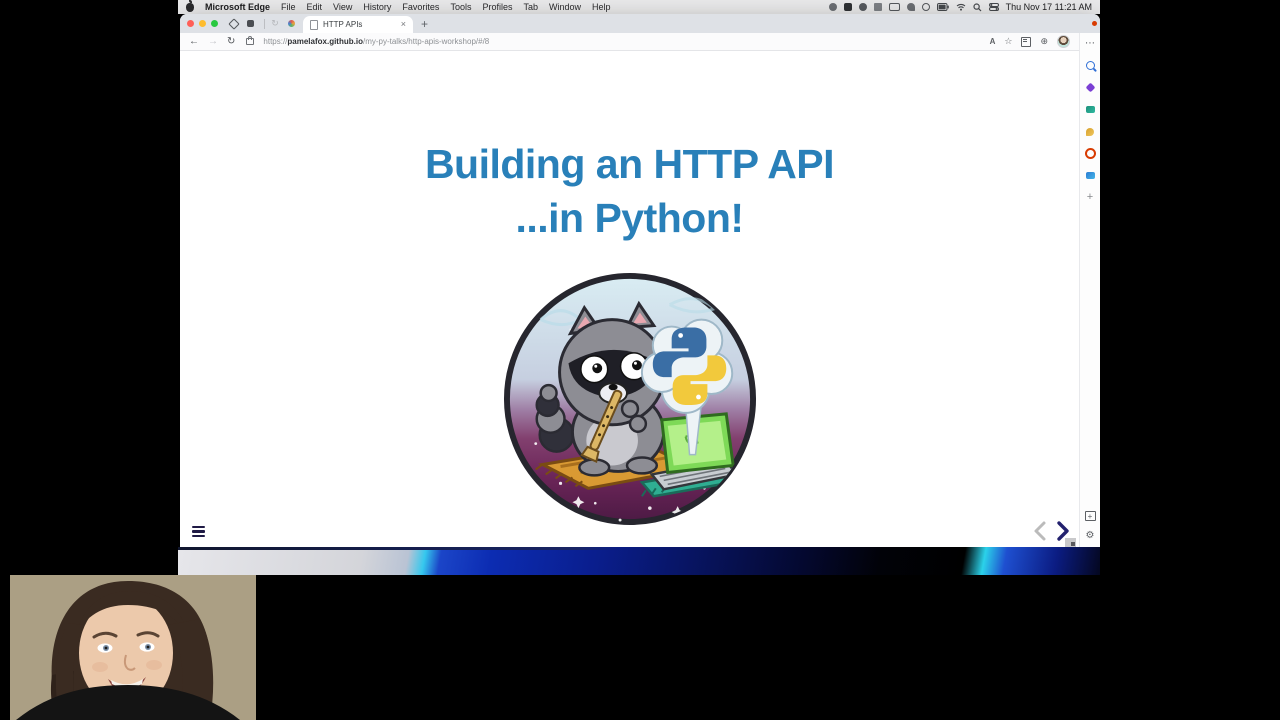  I want to click on window-controls, so click(202, 23).